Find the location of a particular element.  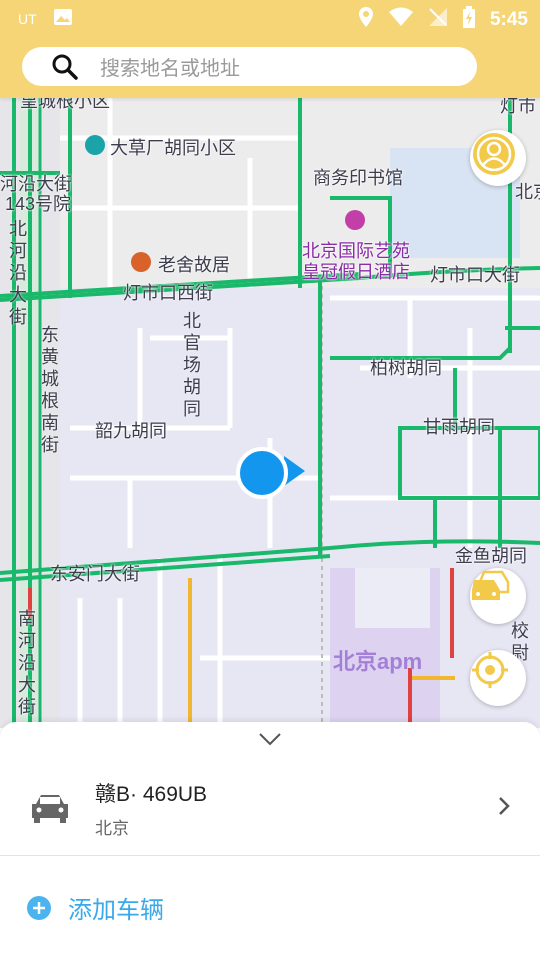

battery-icon is located at coordinates (469, 19).